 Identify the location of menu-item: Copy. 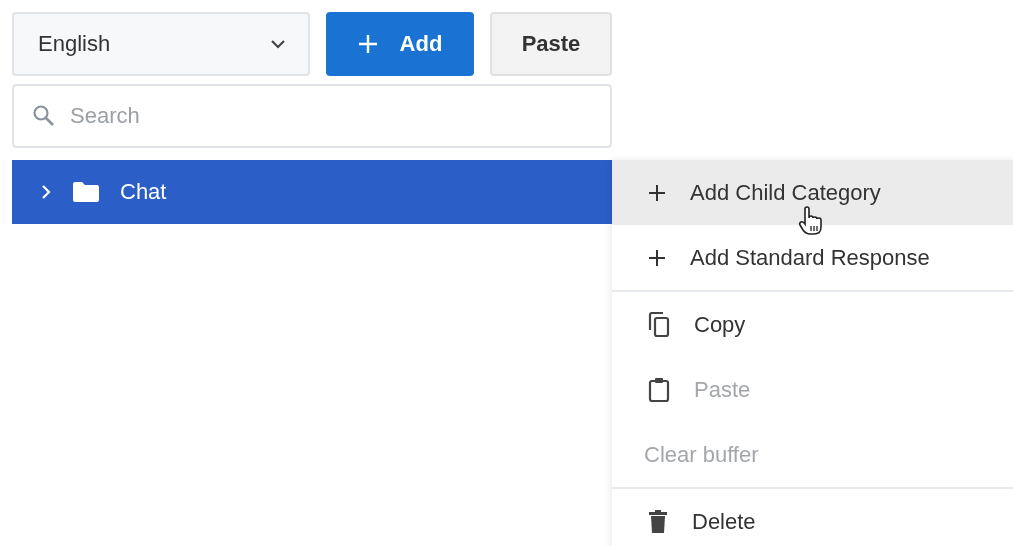
(812, 324).